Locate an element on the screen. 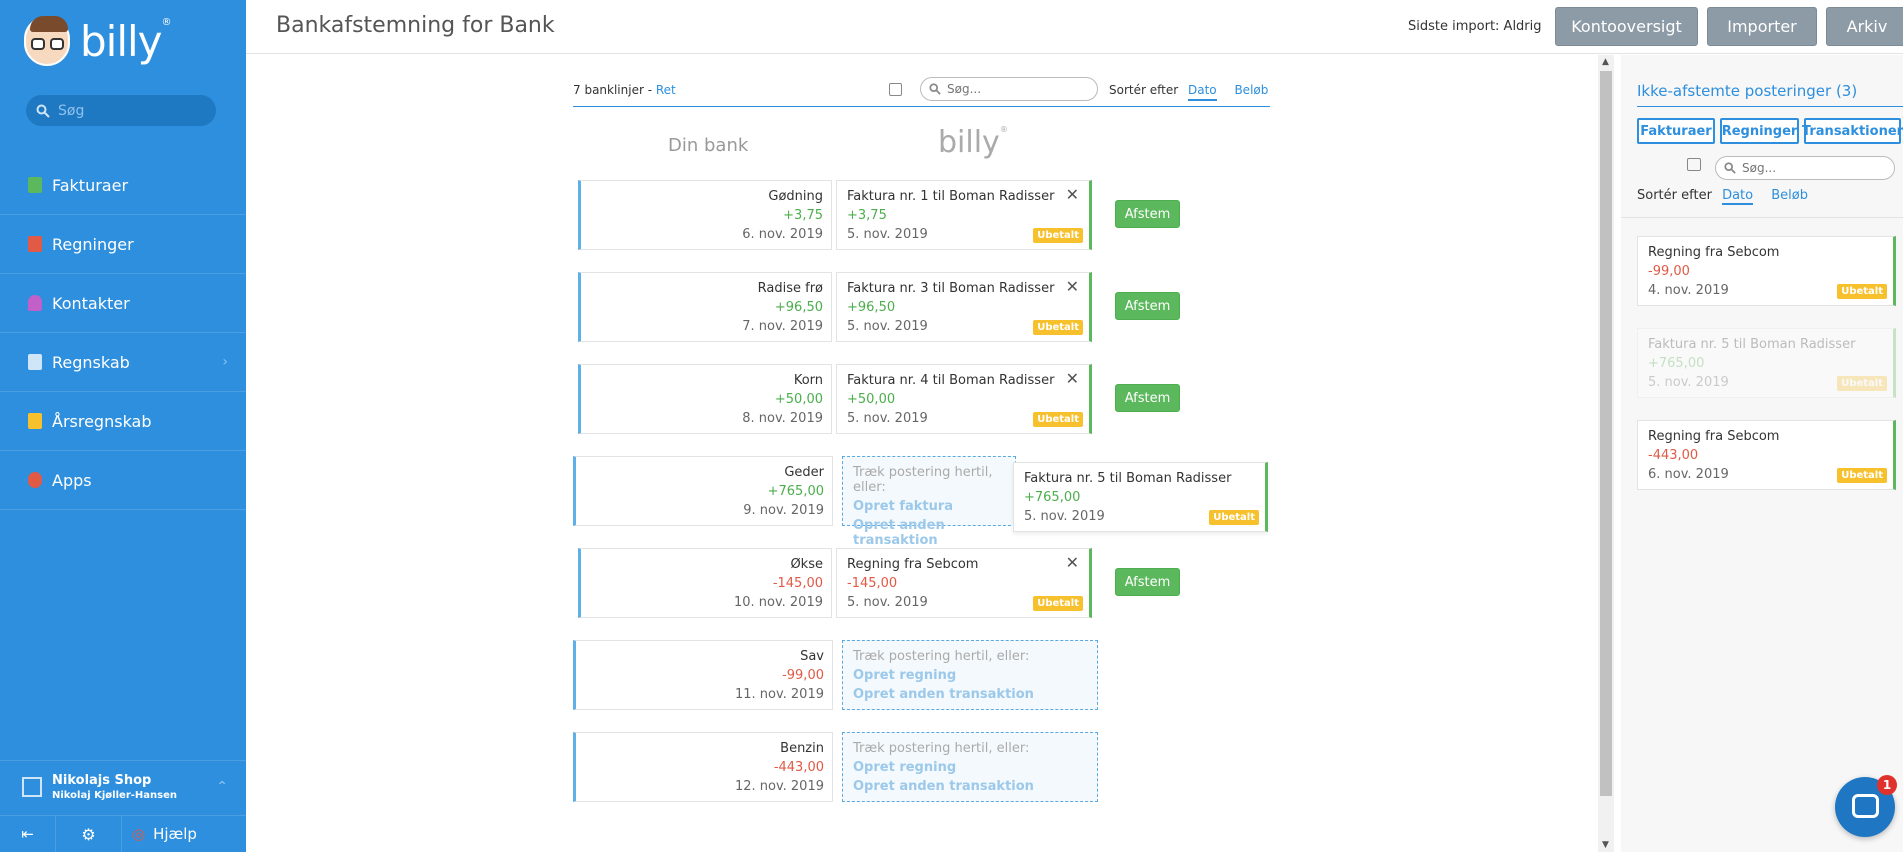 This screenshot has width=1903, height=852. sidebar-item-arsregnskab: Årsregnskab is located at coordinates (123, 421).